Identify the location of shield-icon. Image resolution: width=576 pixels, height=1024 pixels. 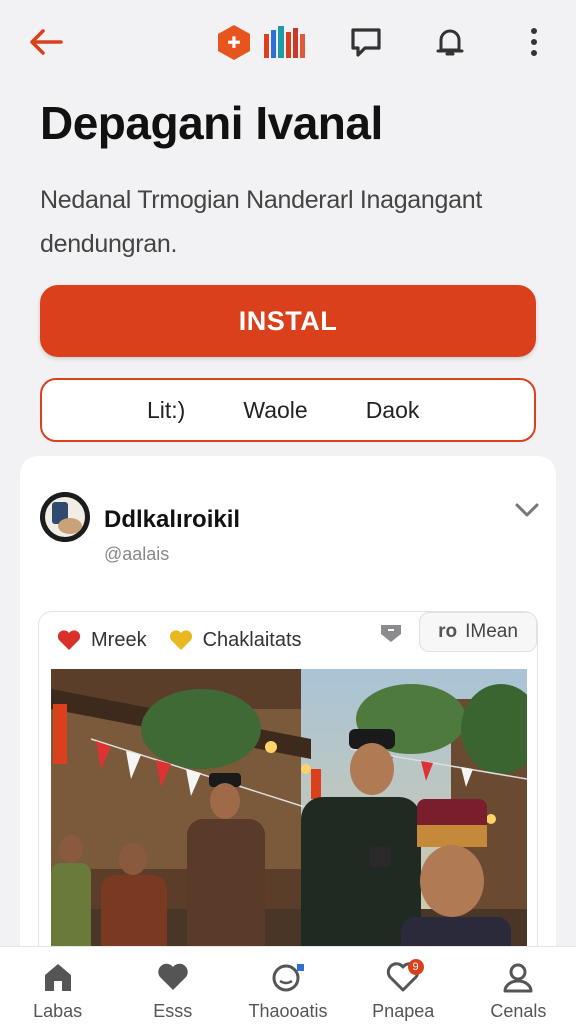
(391, 633).